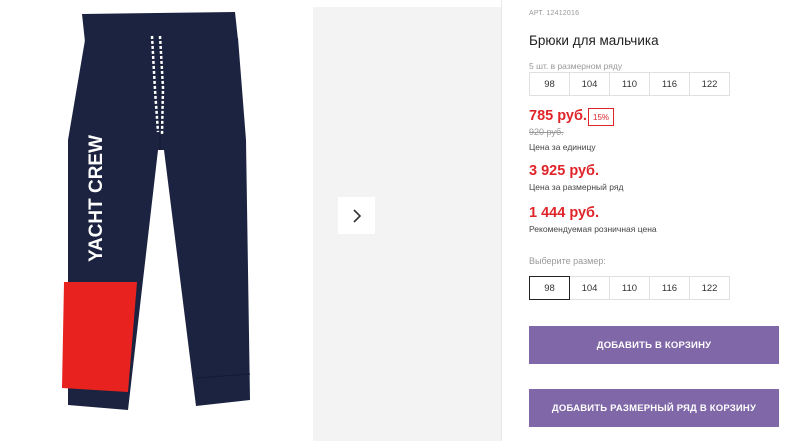  I want to click on size-row-cell: 104, so click(589, 84).